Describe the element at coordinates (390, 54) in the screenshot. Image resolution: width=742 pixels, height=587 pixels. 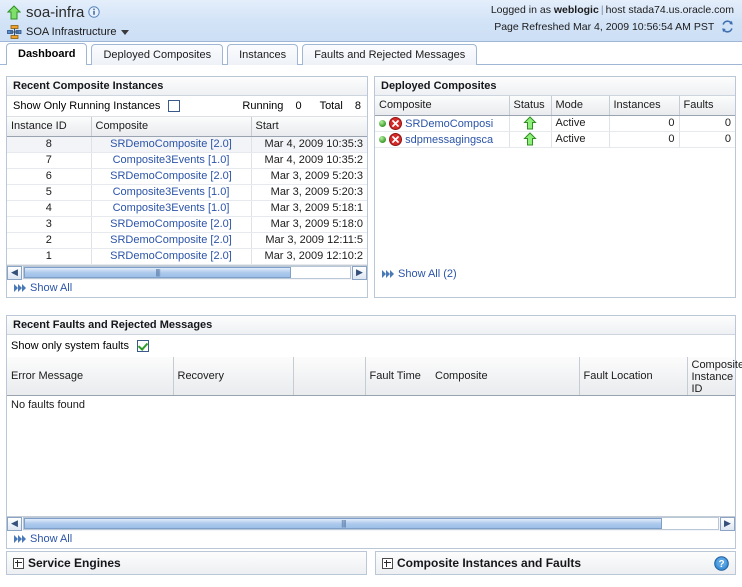
I see `tab-faults-and-rejected-messages: Faults and Rejected Messages` at that location.